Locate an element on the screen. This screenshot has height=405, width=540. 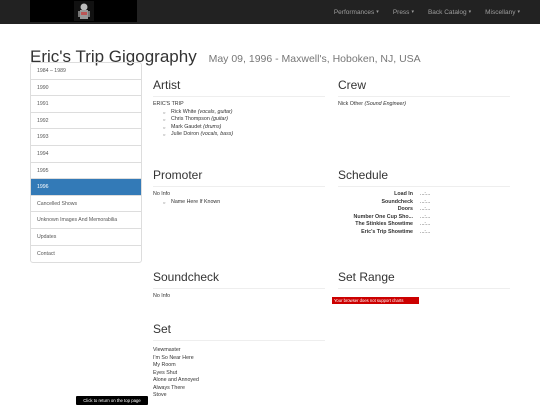
promoter-name: Name Here If Known is located at coordinates (244, 203).